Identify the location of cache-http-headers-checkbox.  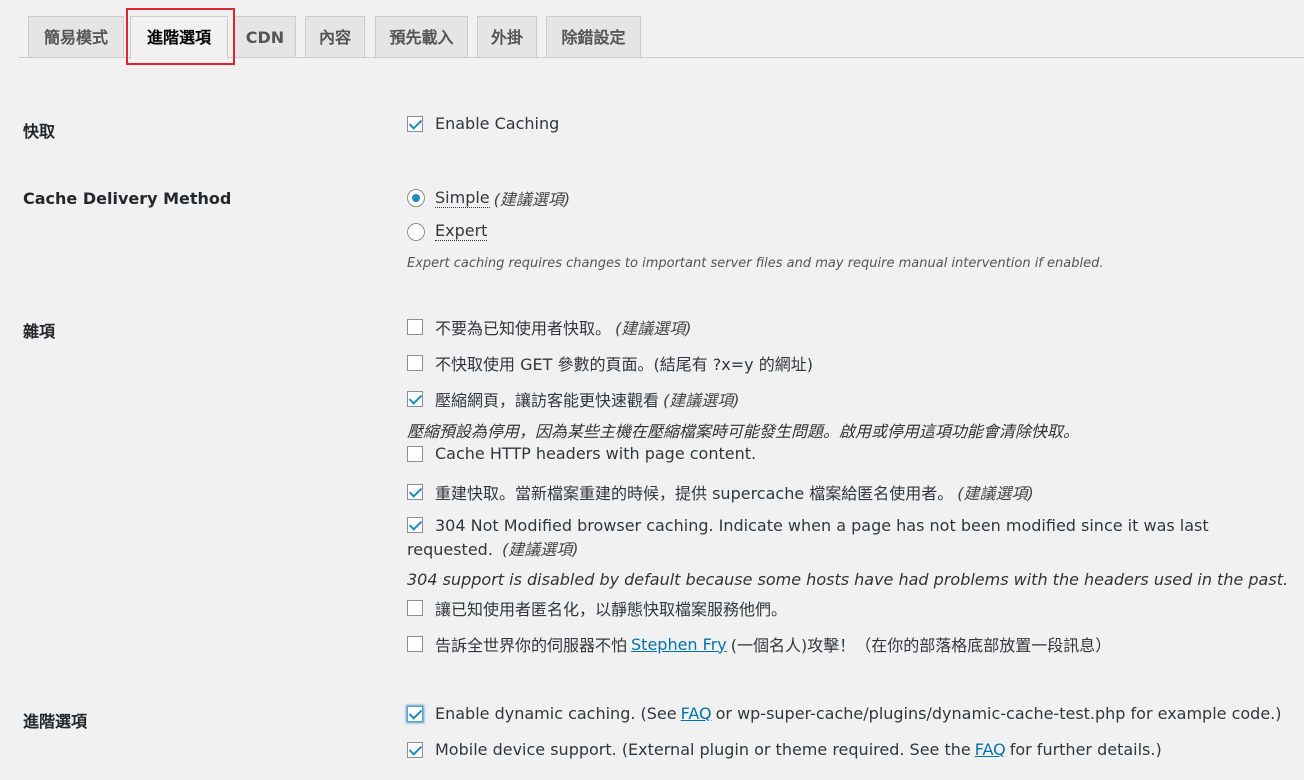
(415, 453).